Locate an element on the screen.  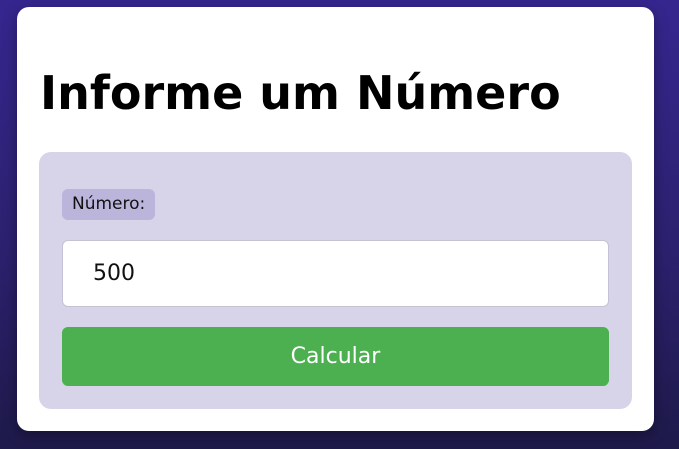
calculate-button: Calcular is located at coordinates (335, 356).